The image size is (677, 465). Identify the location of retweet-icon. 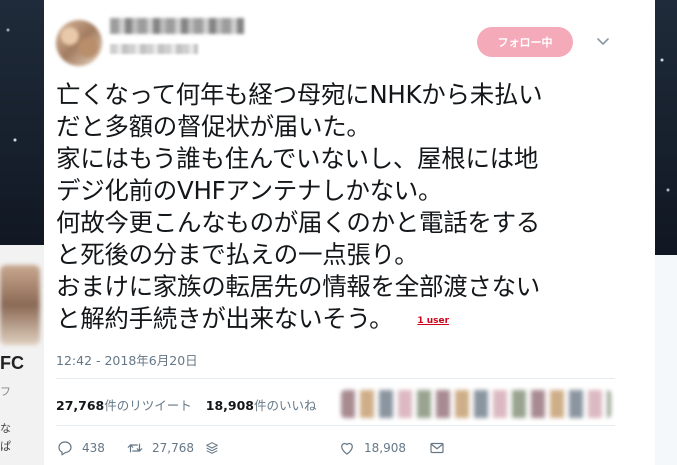
(135, 448).